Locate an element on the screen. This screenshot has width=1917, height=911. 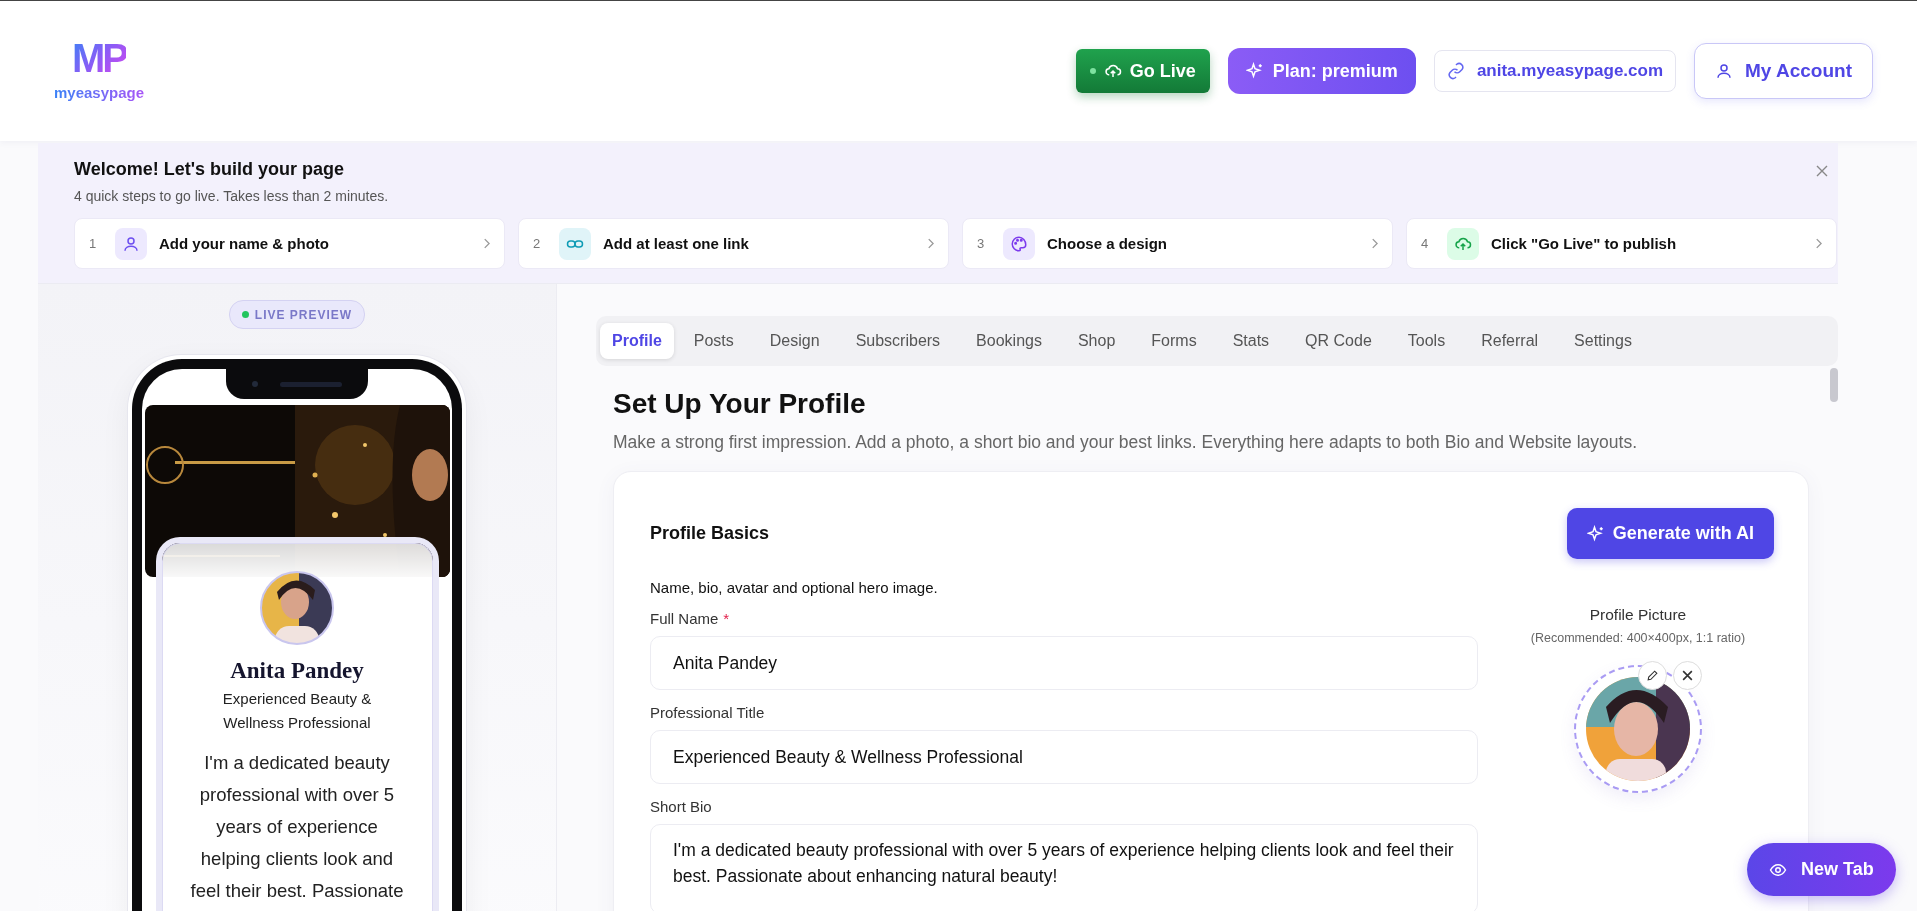
field-label: Short Bio is located at coordinates (681, 806).